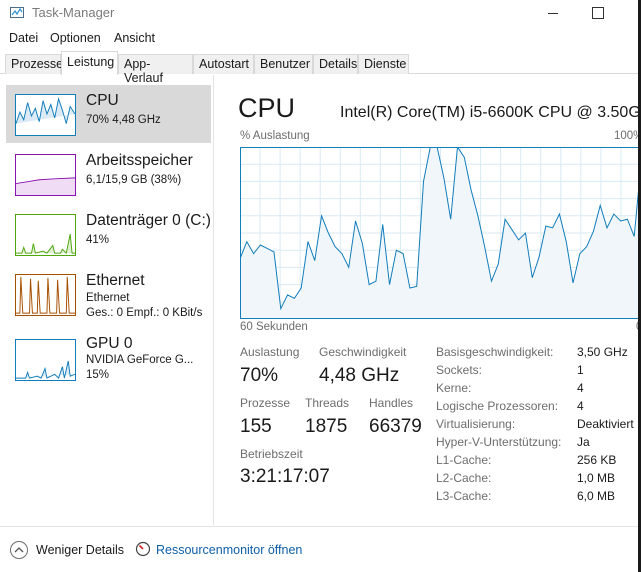  What do you see at coordinates (275, 136) in the screenshot?
I see `graph-y-label: % Auslastung` at bounding box center [275, 136].